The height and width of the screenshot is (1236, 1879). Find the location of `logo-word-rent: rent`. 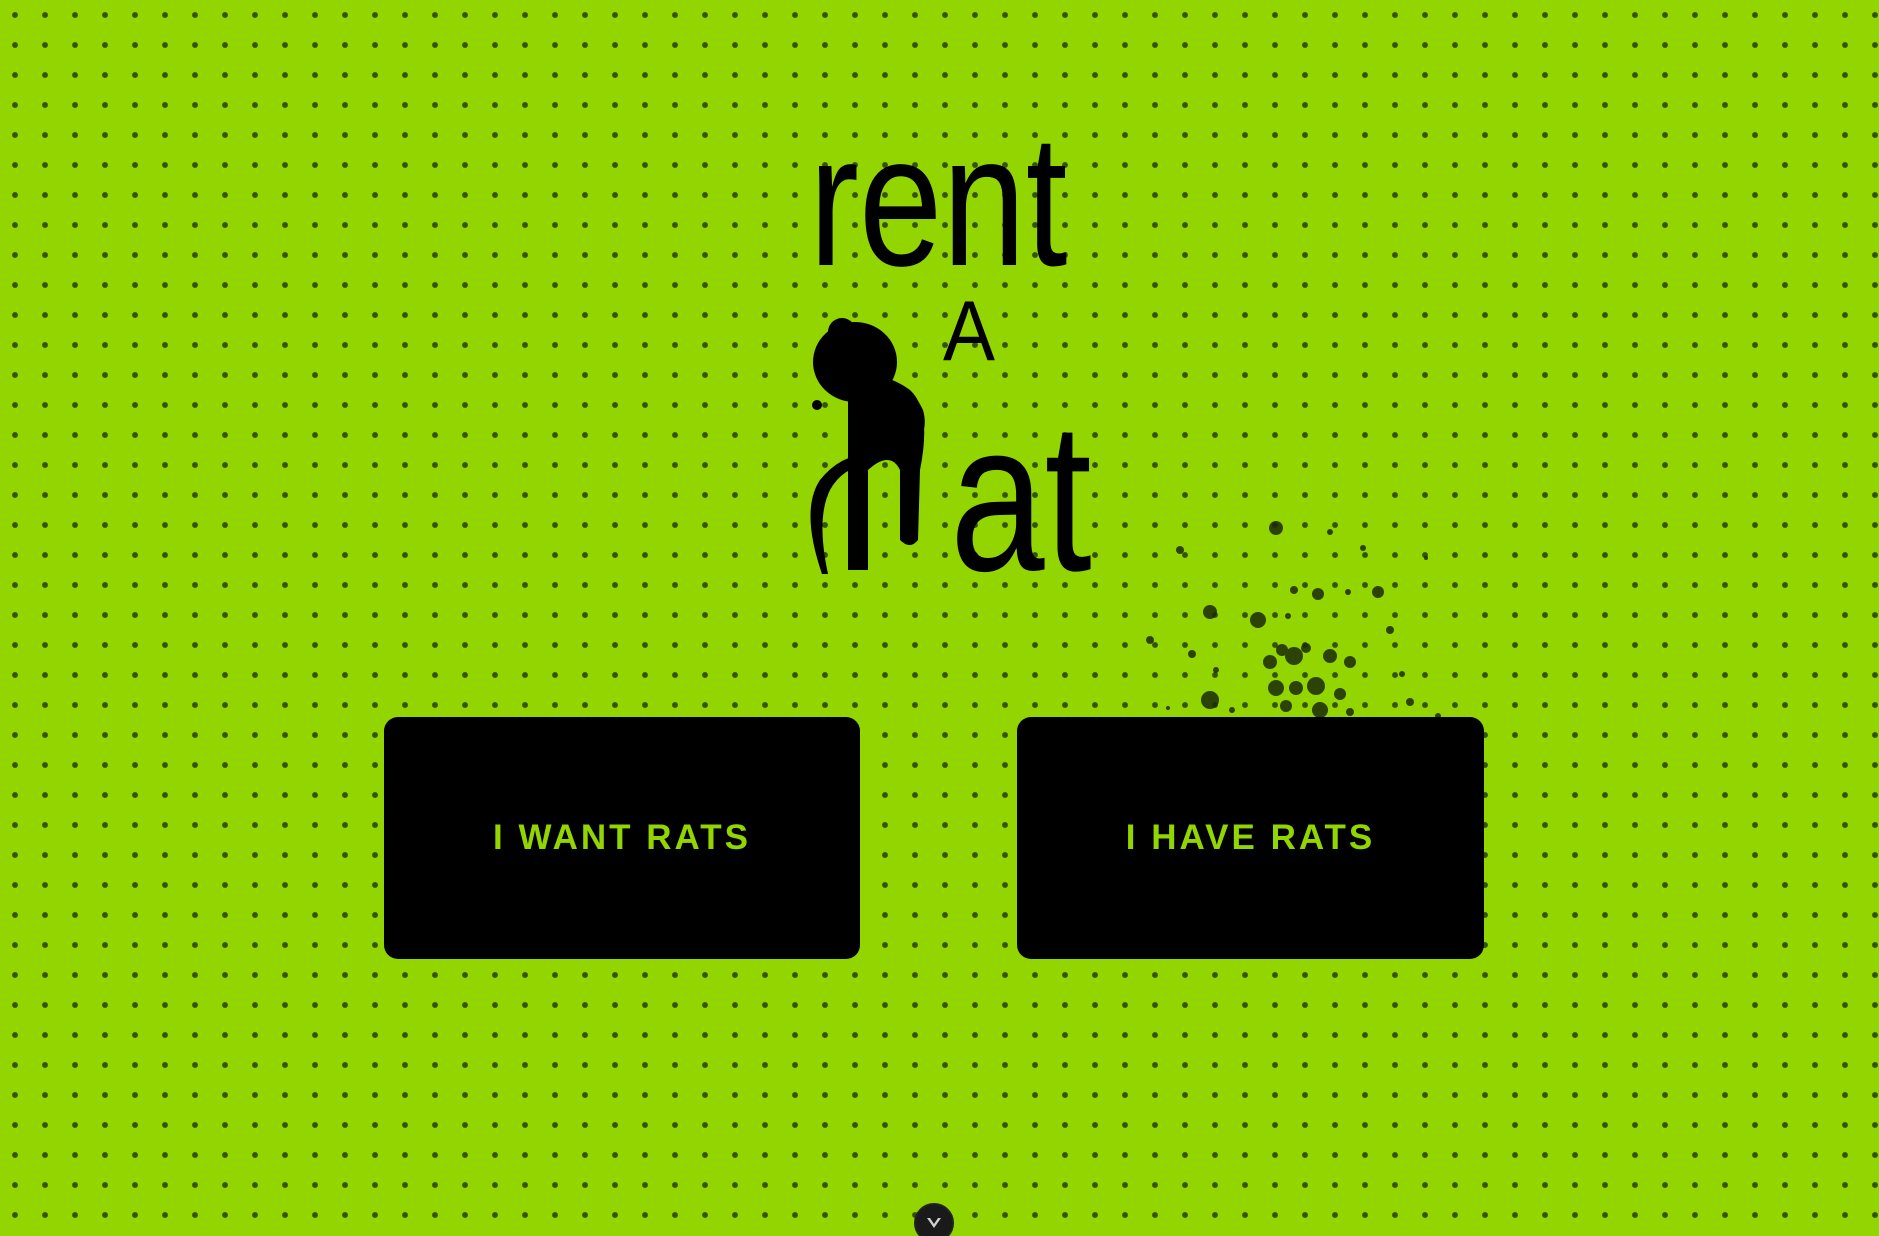

logo-word-rent: rent is located at coordinates (938, 200).